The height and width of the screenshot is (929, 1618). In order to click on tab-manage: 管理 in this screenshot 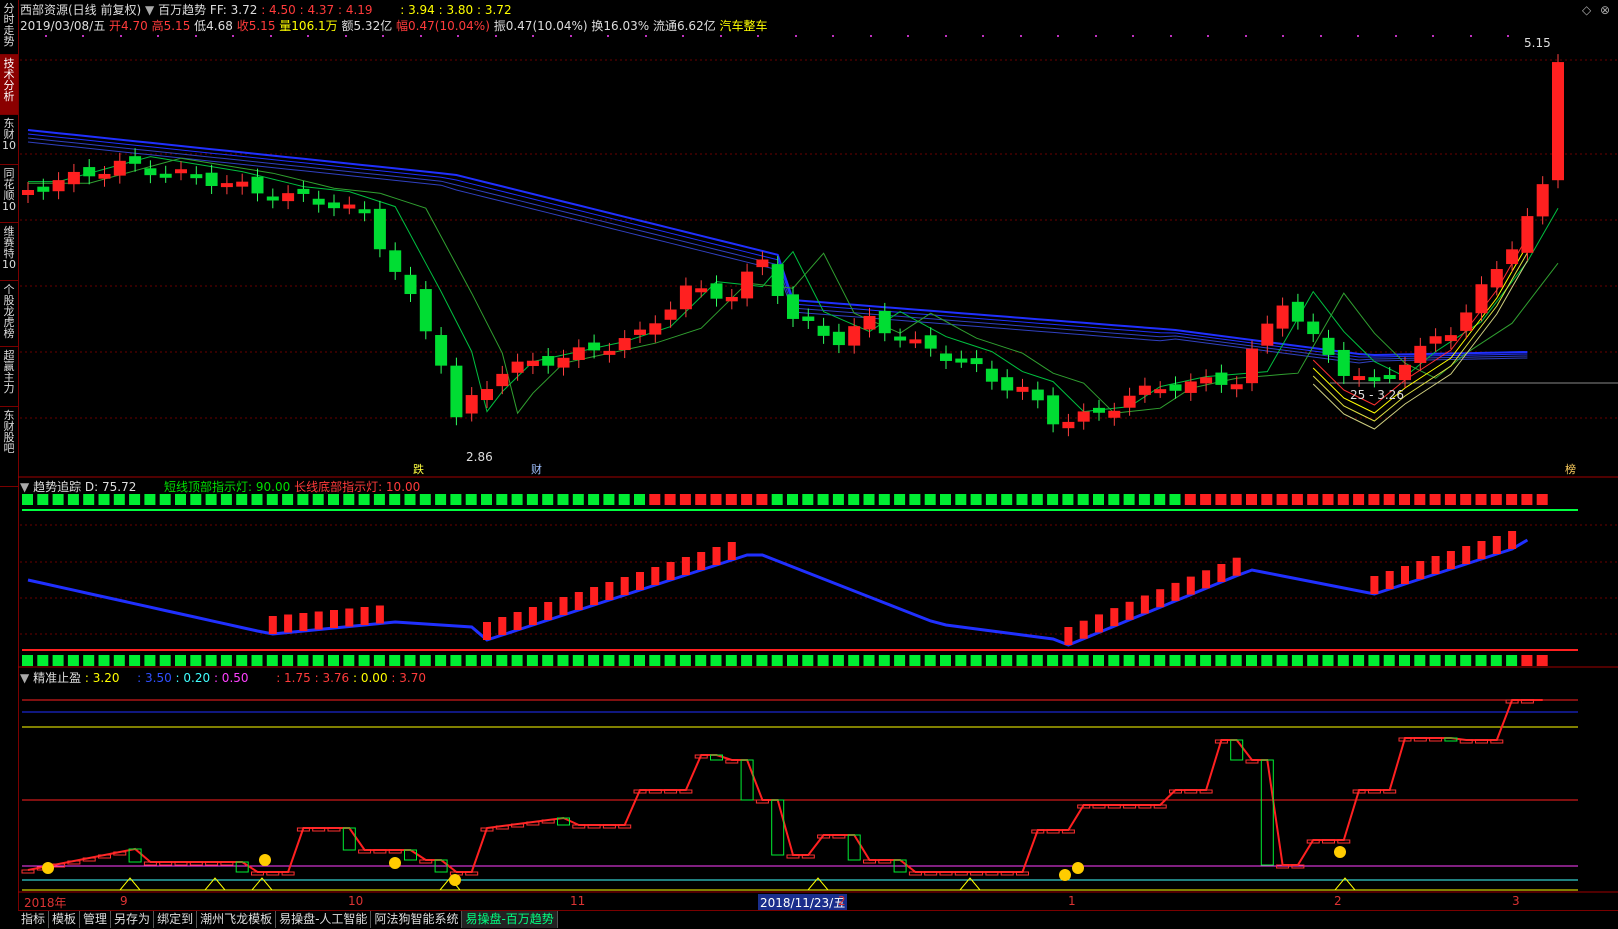, I will do `click(96, 919)`.